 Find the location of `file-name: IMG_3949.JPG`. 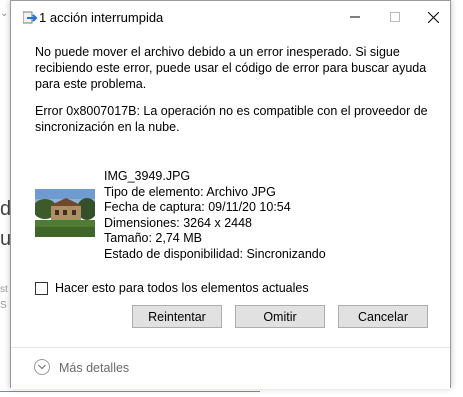

file-name: IMG_3949.JPG is located at coordinates (147, 176).